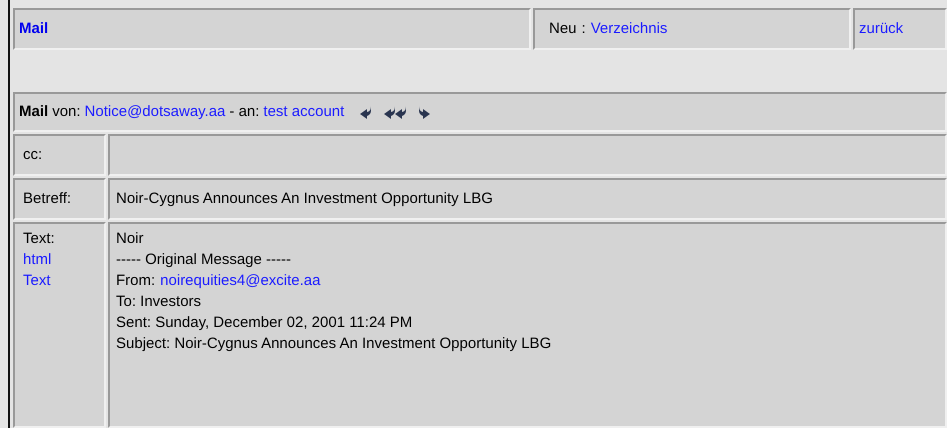 This screenshot has width=947, height=428. What do you see at coordinates (155, 112) in the screenshot?
I see `sender-link: Notice@dotsaway.aa` at bounding box center [155, 112].